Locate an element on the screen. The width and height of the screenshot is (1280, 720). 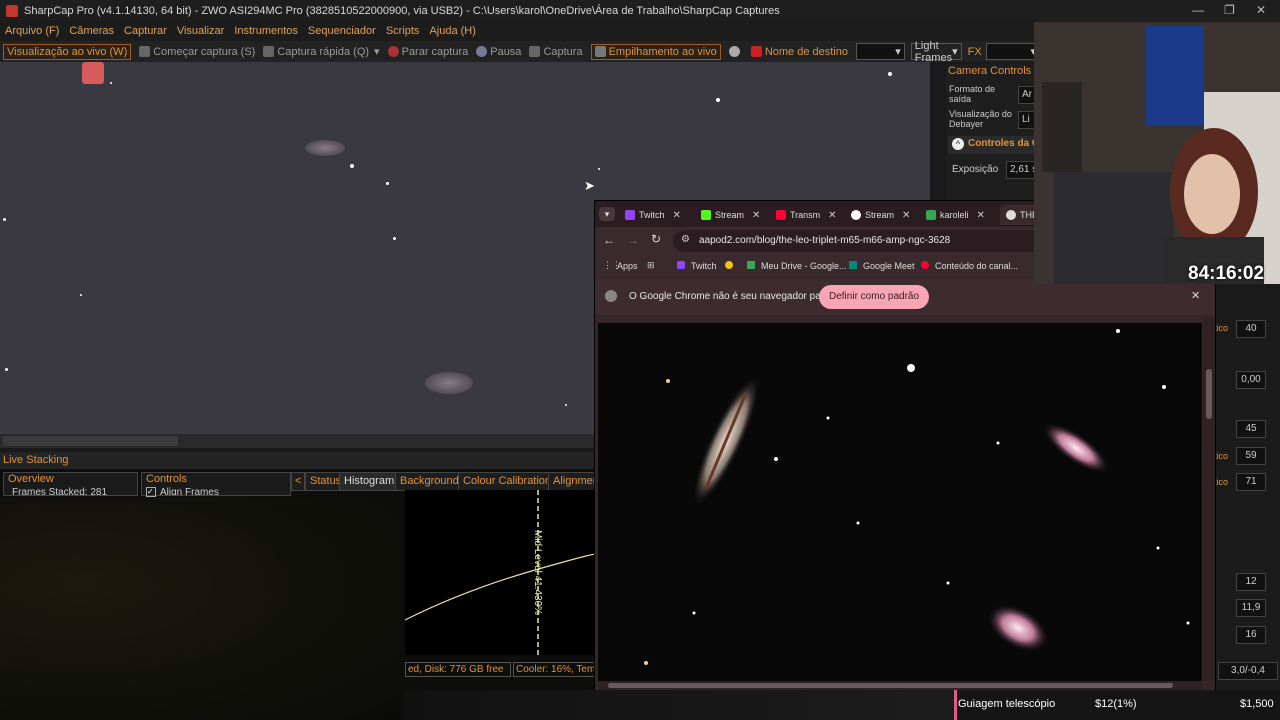
forward-icon: → is located at coordinates (633, 240).